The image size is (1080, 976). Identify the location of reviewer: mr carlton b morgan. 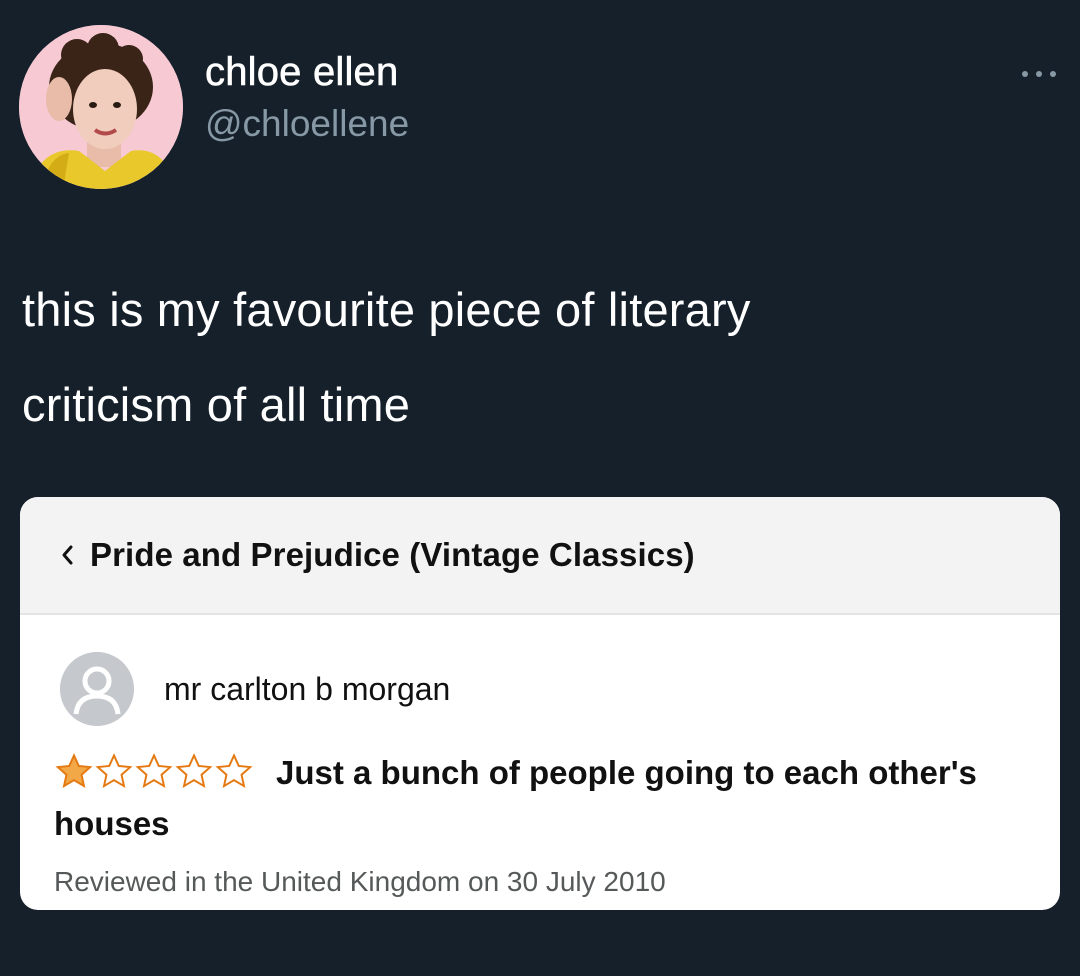
(255, 689).